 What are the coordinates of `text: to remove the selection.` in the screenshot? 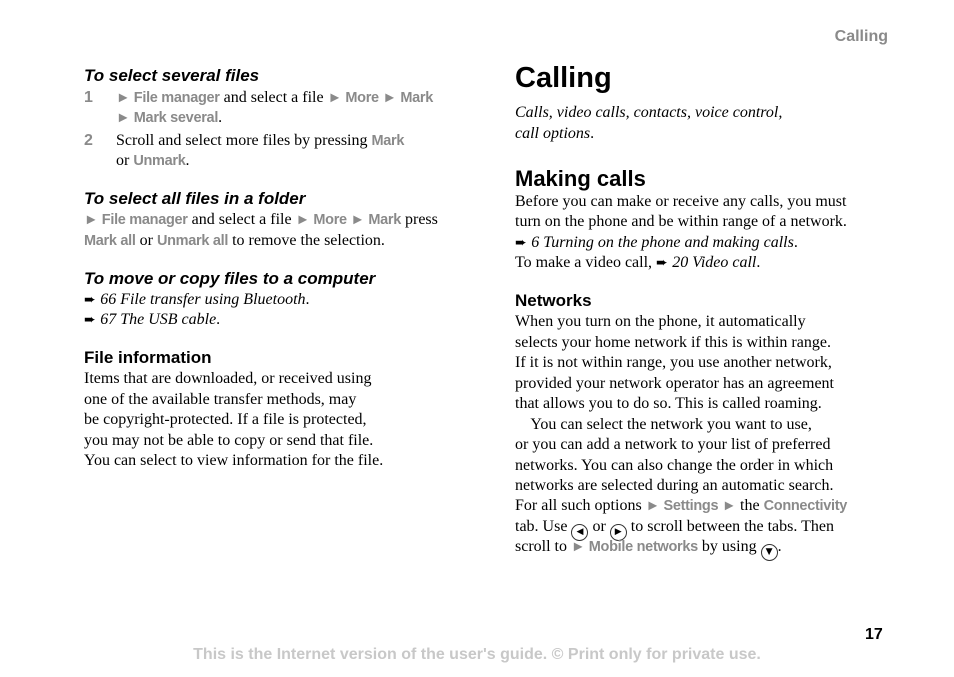 It's located at (306, 240).